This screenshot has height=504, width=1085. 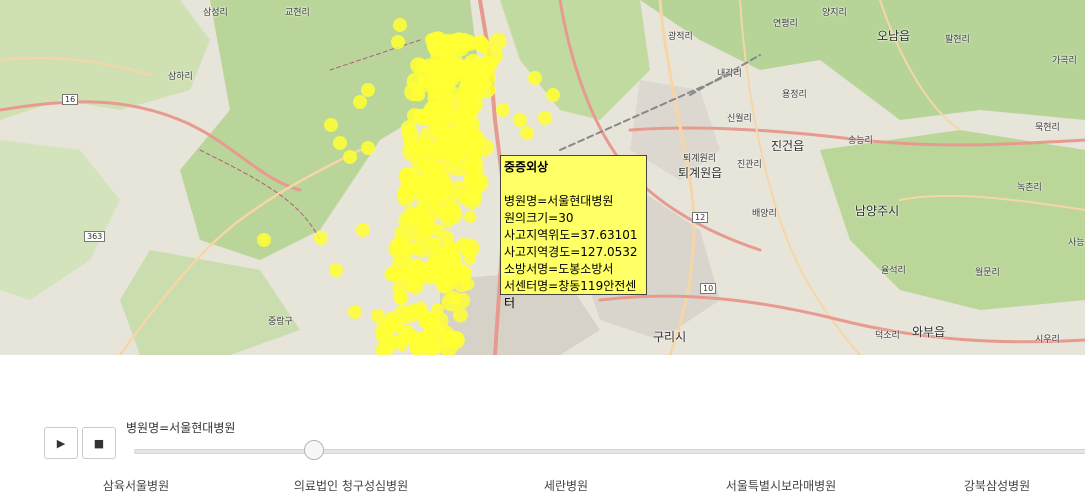 What do you see at coordinates (314, 450) in the screenshot?
I see `slider-handle` at bounding box center [314, 450].